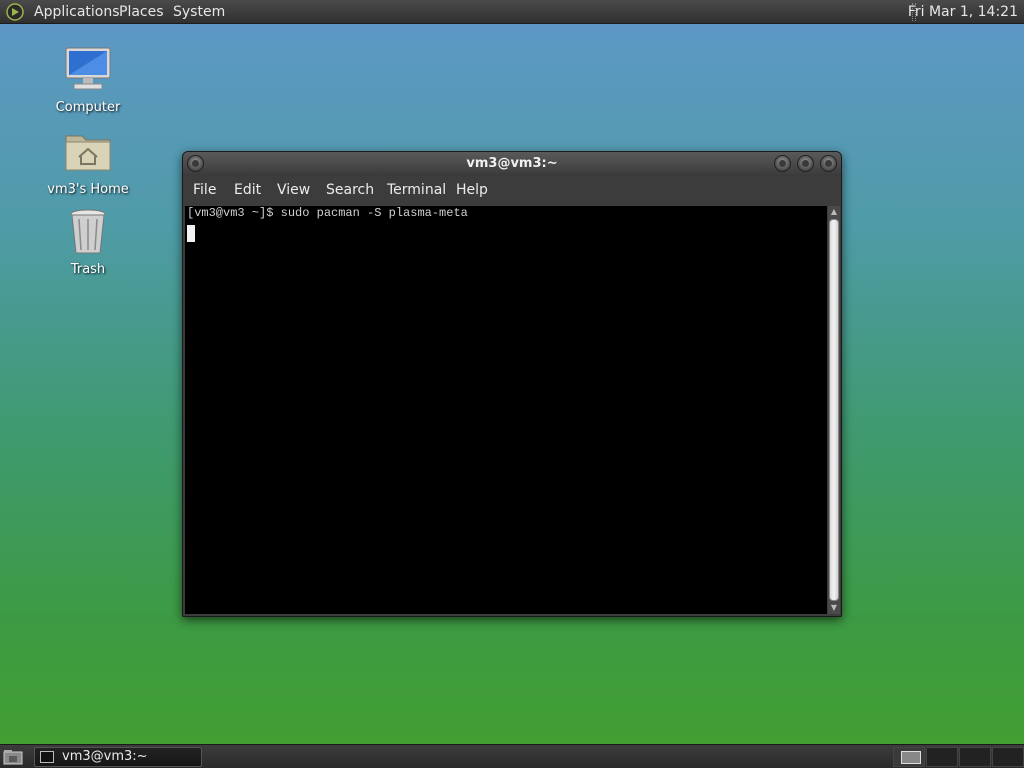 The height and width of the screenshot is (768, 1024). I want to click on bottom-panel: vm3@vm3:~, so click(512, 756).